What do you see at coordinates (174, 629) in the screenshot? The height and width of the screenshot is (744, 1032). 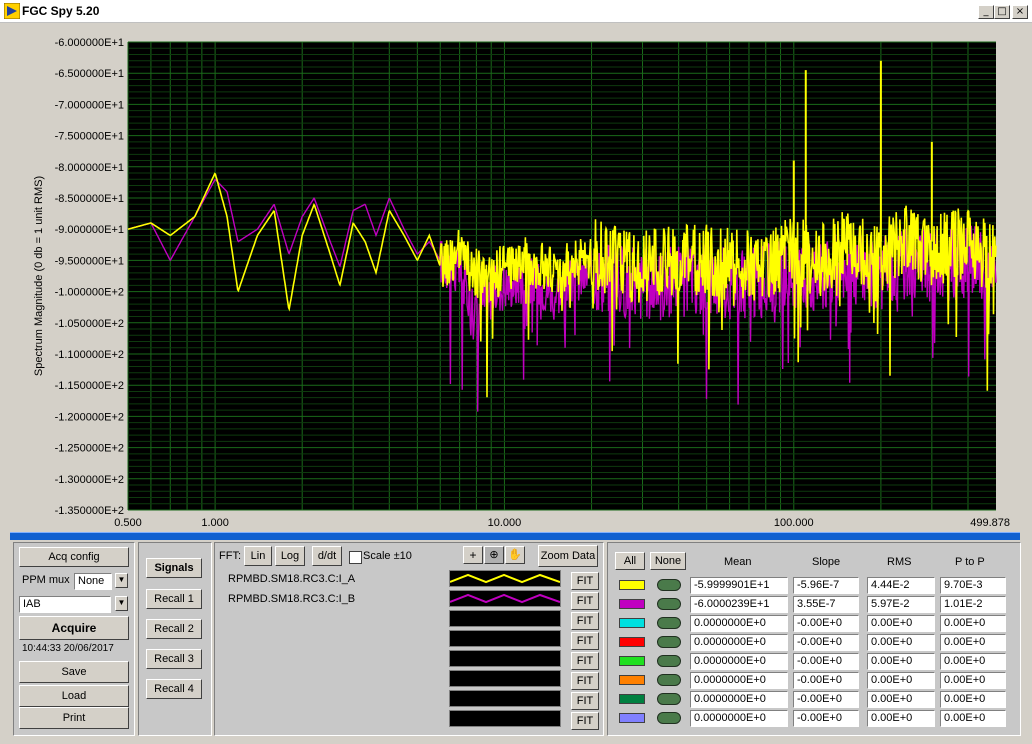 I see `recall-2-button: Recall 2` at bounding box center [174, 629].